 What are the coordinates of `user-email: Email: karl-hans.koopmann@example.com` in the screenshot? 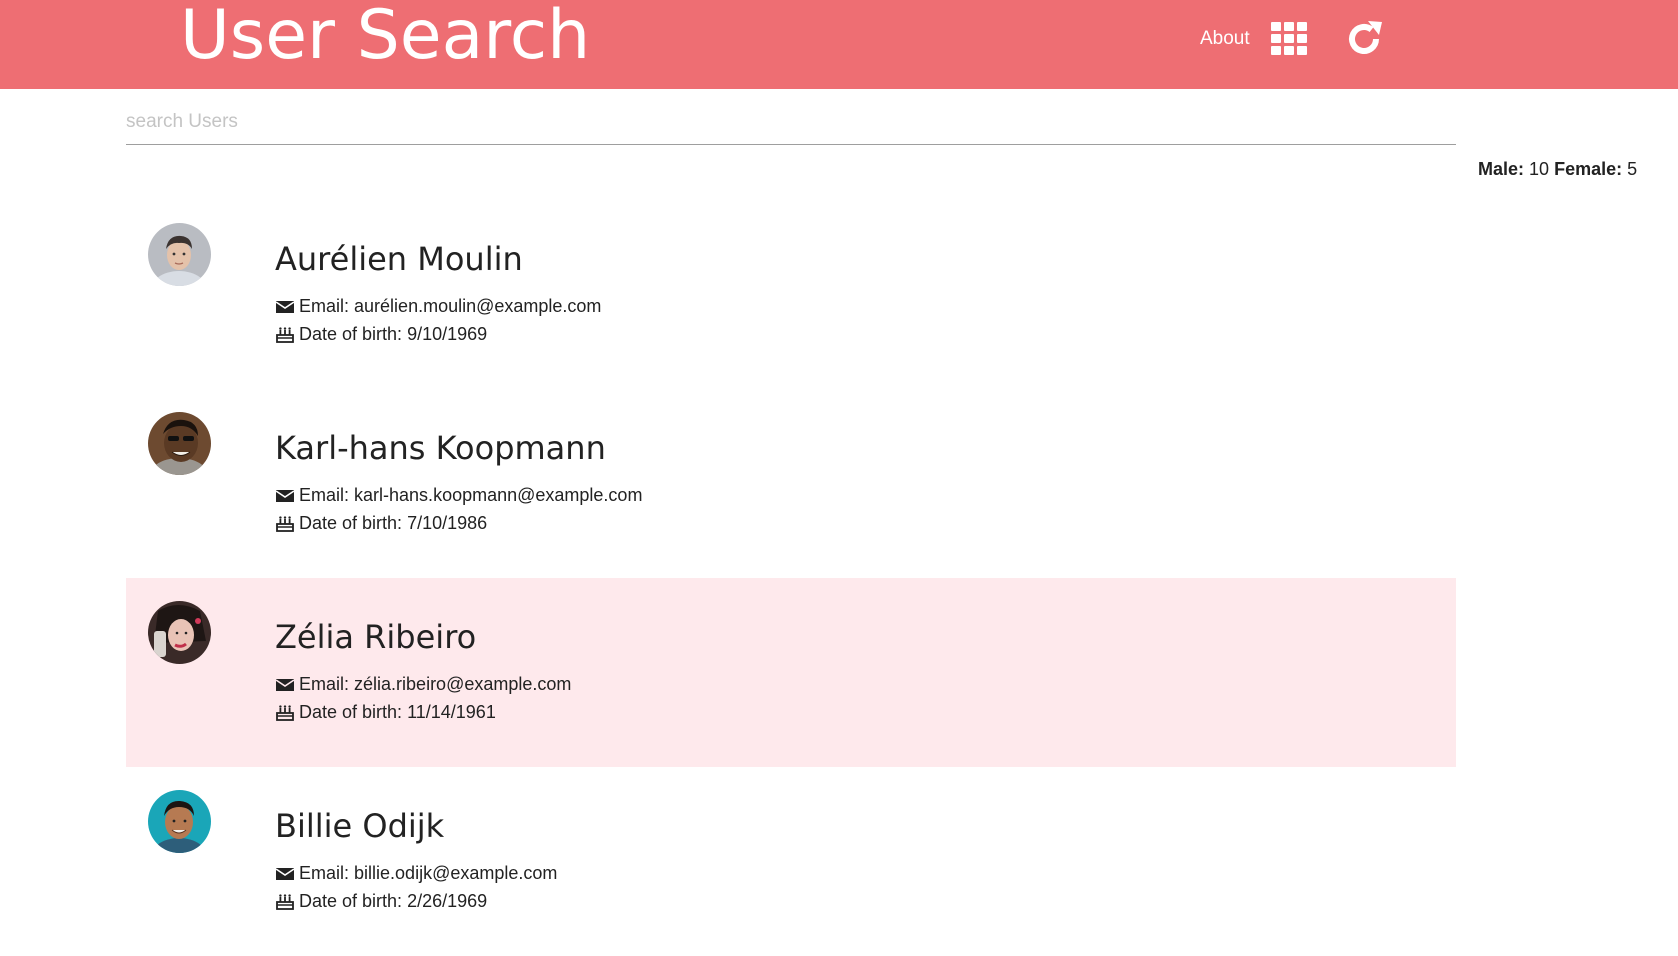 It's located at (458, 495).